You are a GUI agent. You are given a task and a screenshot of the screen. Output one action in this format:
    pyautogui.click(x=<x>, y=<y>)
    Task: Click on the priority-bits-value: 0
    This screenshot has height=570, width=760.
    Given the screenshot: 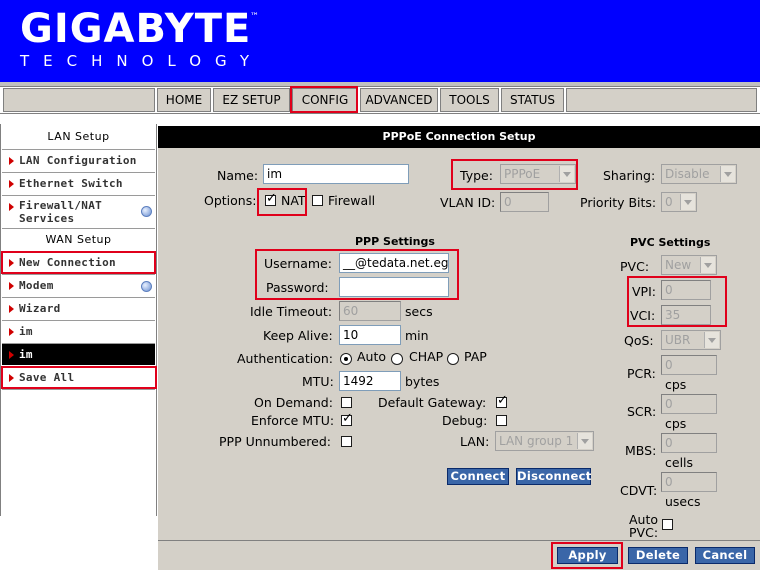 What is the action you would take?
    pyautogui.click(x=669, y=202)
    